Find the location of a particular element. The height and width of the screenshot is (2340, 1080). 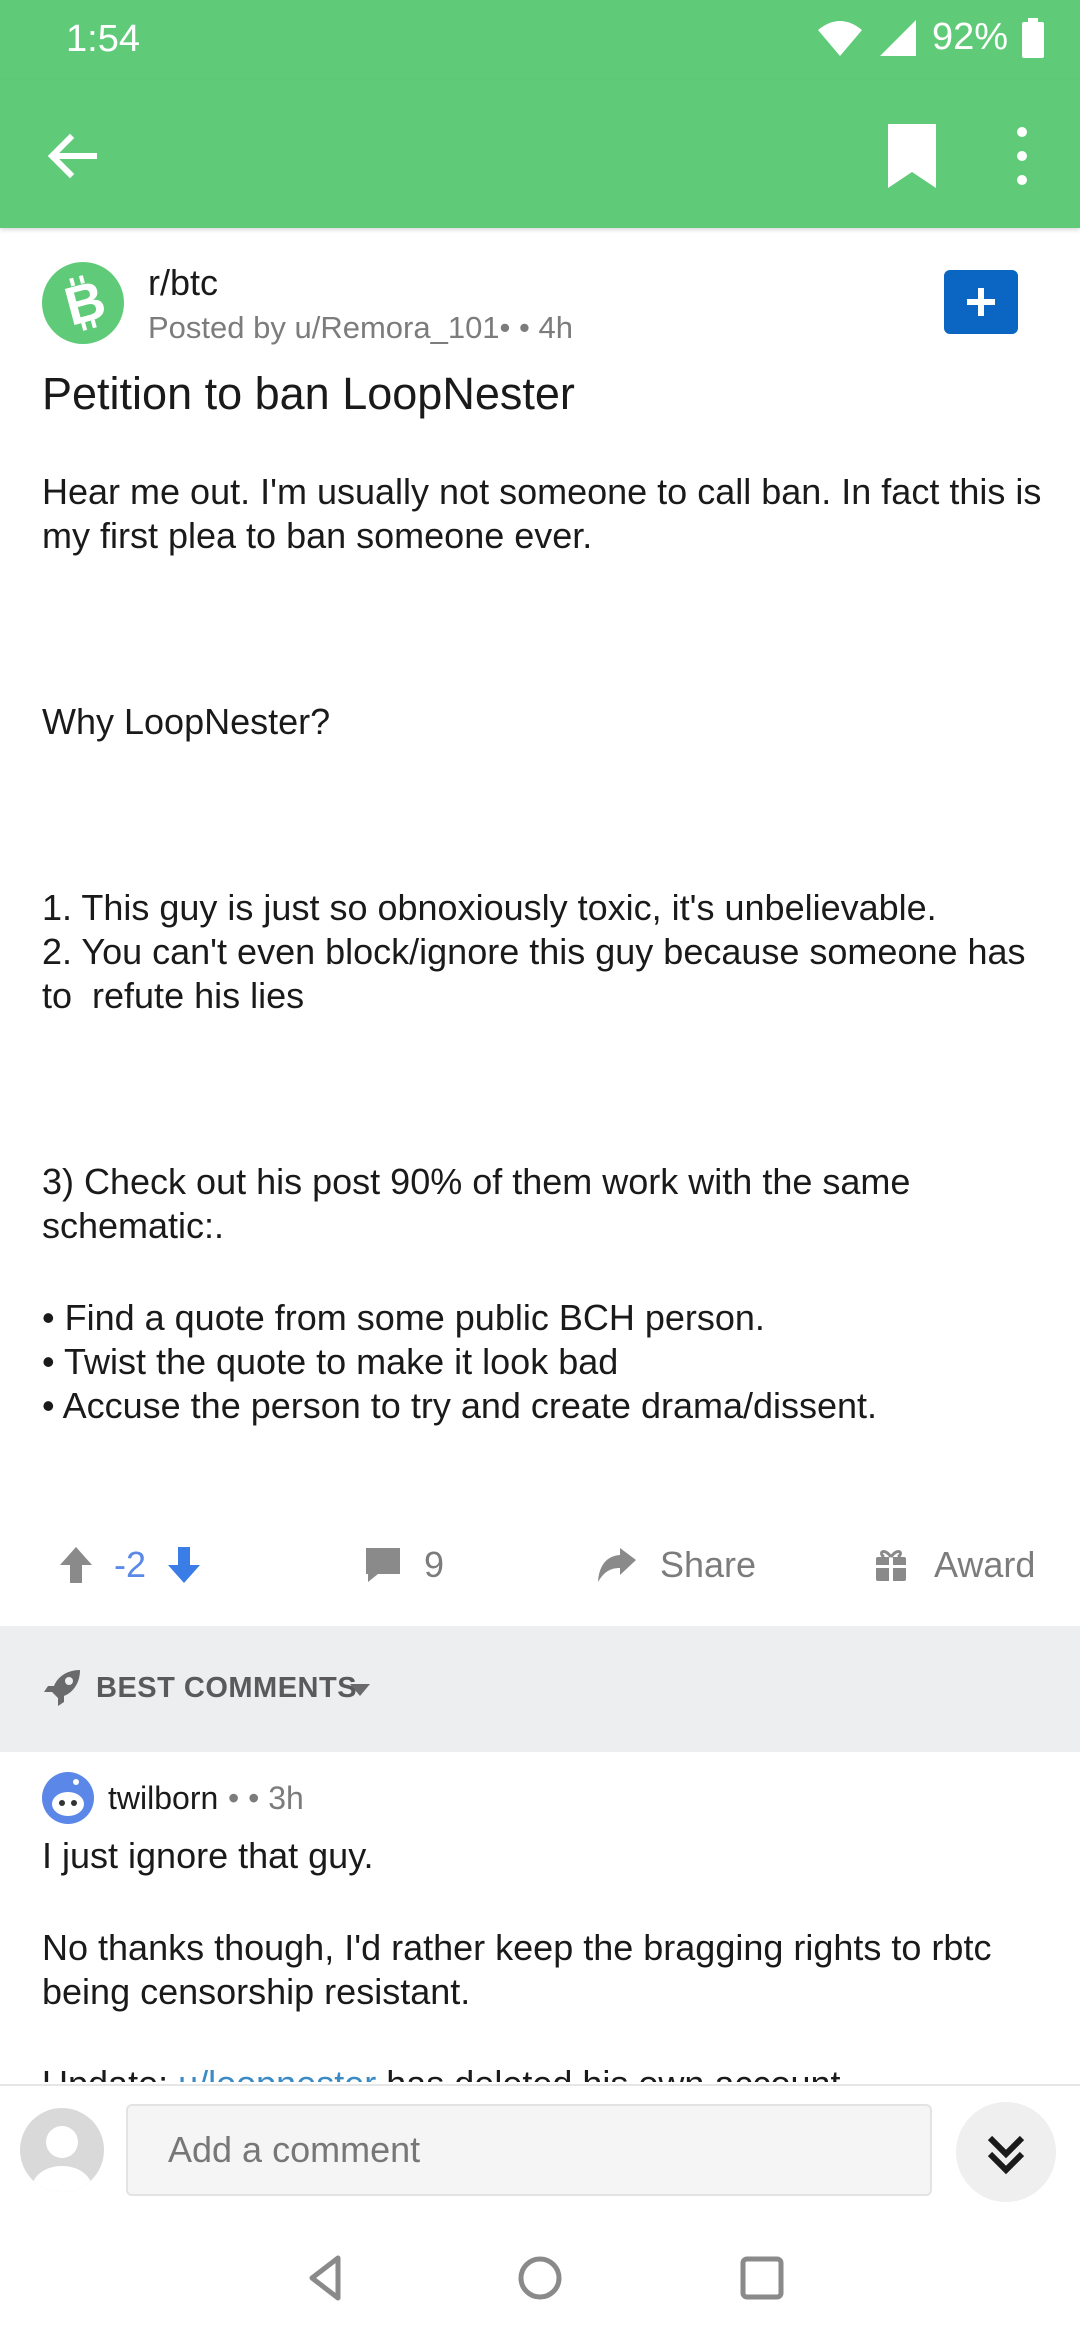

vote-group: -2 is located at coordinates (130, 1565).